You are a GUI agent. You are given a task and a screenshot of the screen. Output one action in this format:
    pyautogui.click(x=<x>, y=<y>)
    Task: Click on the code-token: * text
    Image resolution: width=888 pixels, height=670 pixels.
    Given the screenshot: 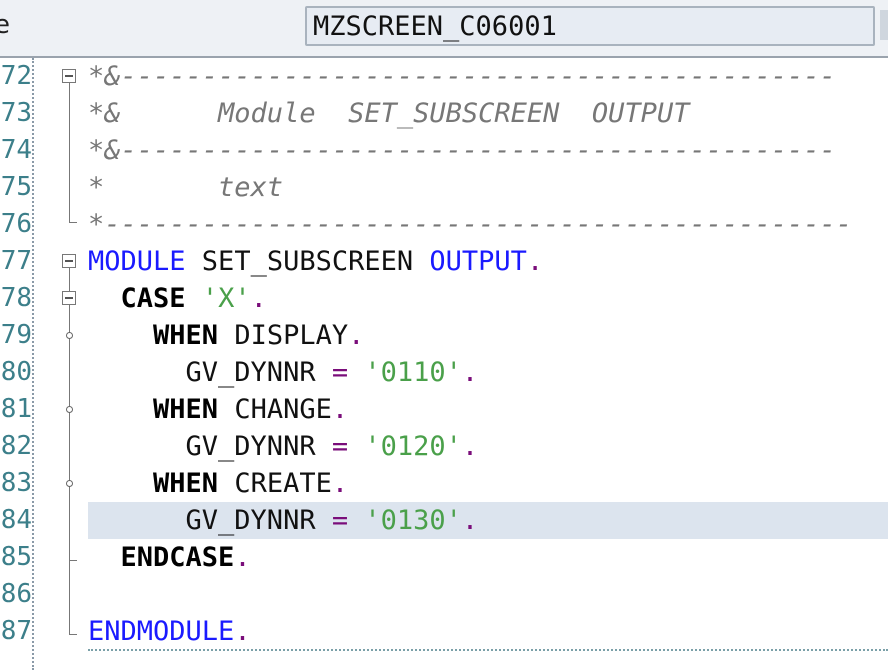 What is the action you would take?
    pyautogui.click(x=186, y=187)
    